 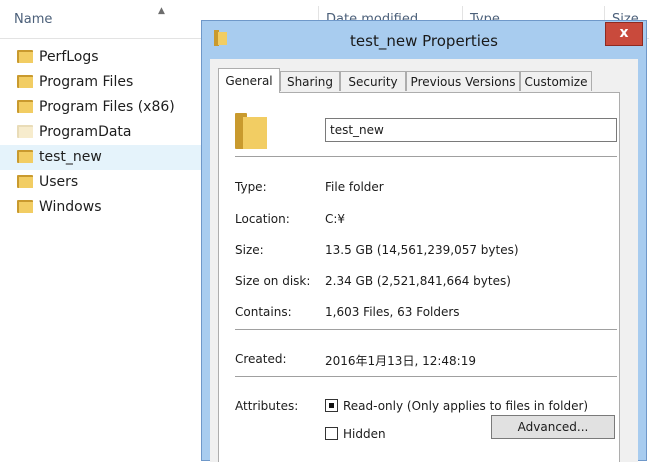 I want to click on sort-ascending-icon: ▲, so click(x=161, y=11).